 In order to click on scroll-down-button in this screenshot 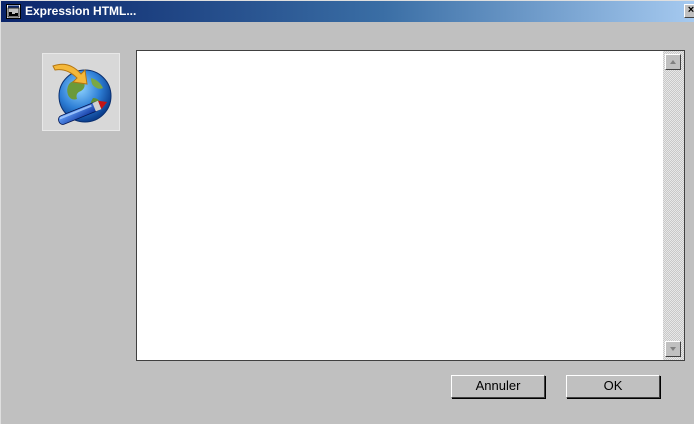, I will do `click(673, 349)`.